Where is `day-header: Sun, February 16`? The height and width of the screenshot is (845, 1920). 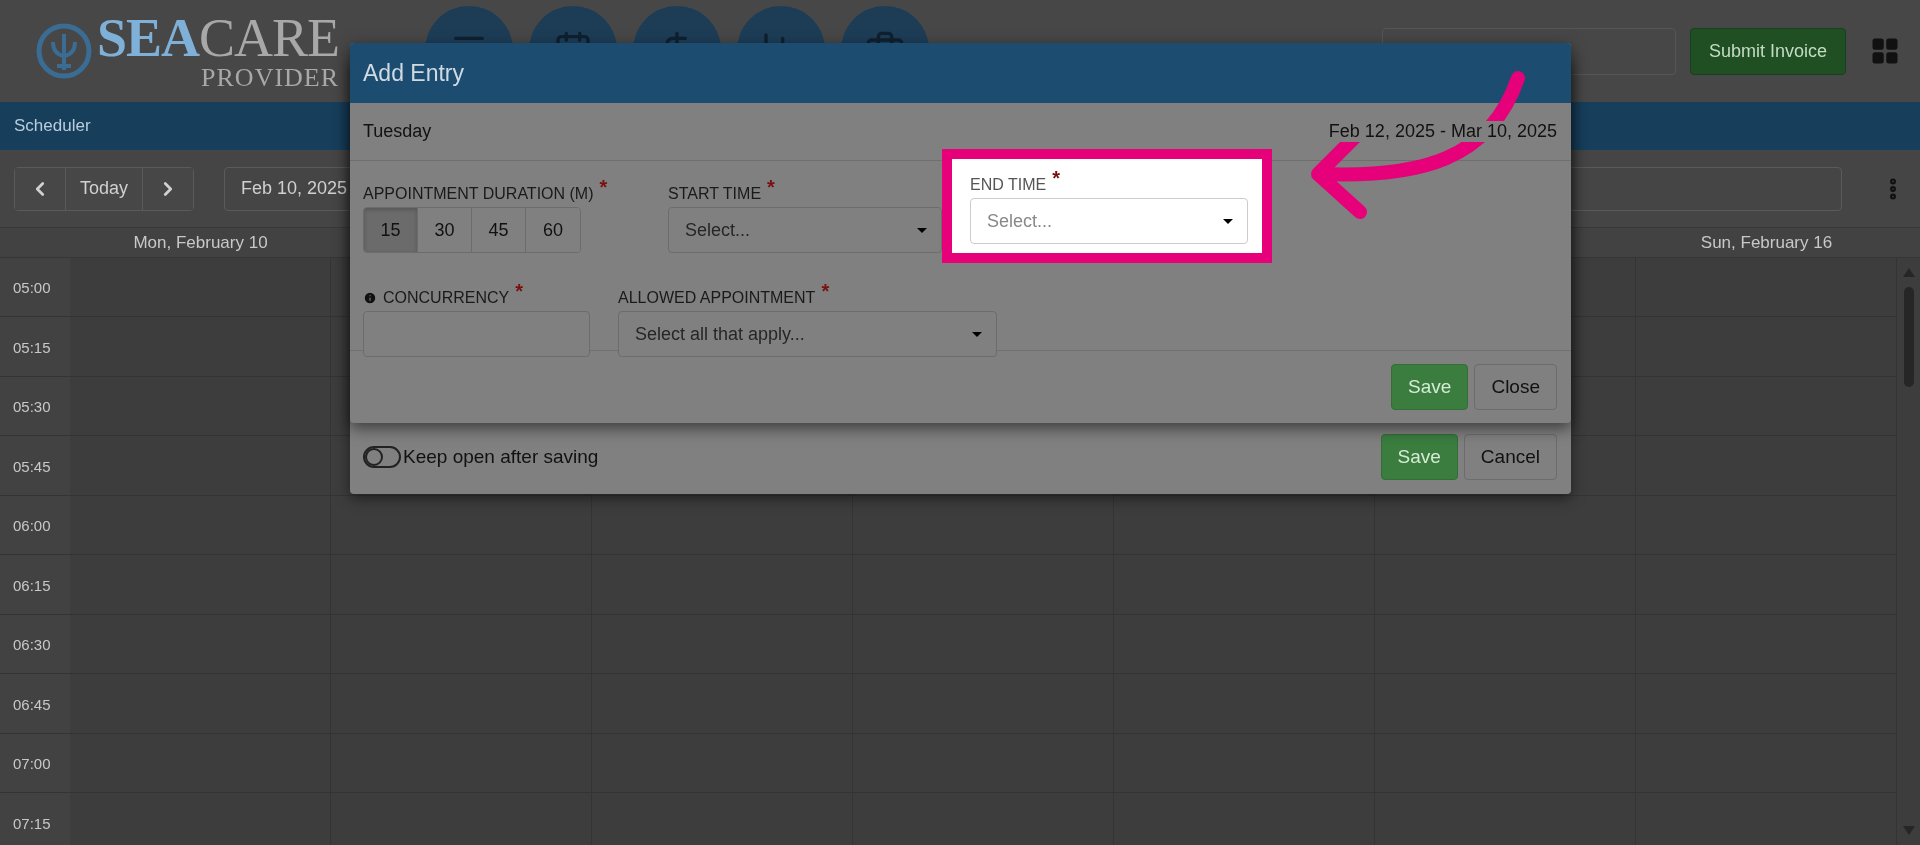
day-header: Sun, February 16 is located at coordinates (1766, 242).